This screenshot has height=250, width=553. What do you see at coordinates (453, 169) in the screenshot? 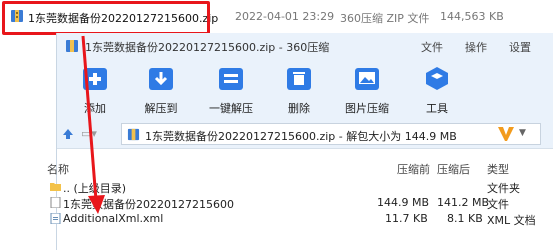
I see `col-after: 压缩后` at bounding box center [453, 169].